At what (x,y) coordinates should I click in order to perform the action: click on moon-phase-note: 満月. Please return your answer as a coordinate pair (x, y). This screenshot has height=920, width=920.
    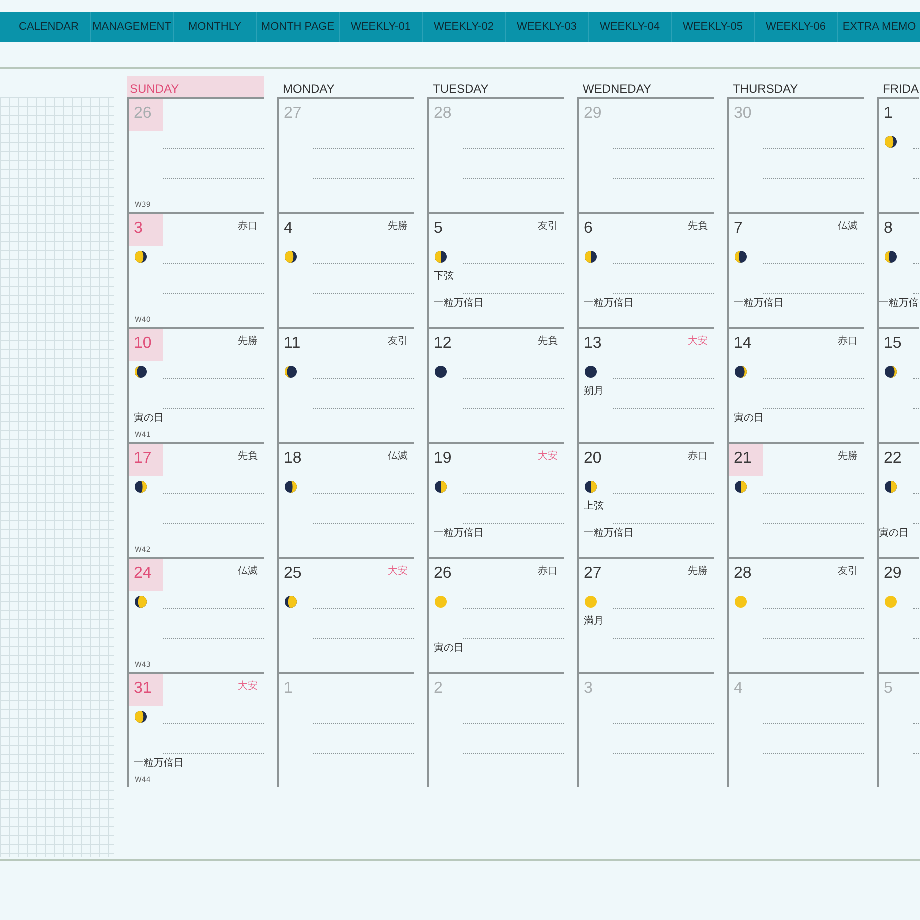
    Looking at the image, I should click on (594, 621).